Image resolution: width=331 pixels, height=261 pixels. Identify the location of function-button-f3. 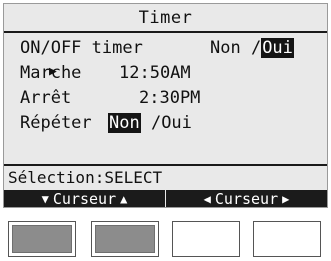
(206, 239).